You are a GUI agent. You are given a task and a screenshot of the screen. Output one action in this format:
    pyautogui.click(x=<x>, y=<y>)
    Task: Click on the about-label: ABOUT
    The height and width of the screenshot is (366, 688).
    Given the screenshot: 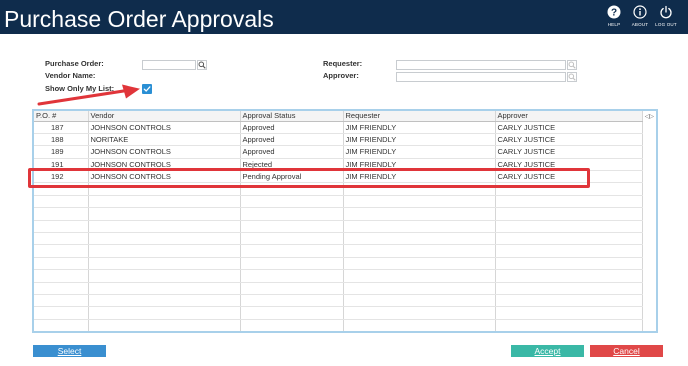 What is the action you would take?
    pyautogui.click(x=640, y=24)
    